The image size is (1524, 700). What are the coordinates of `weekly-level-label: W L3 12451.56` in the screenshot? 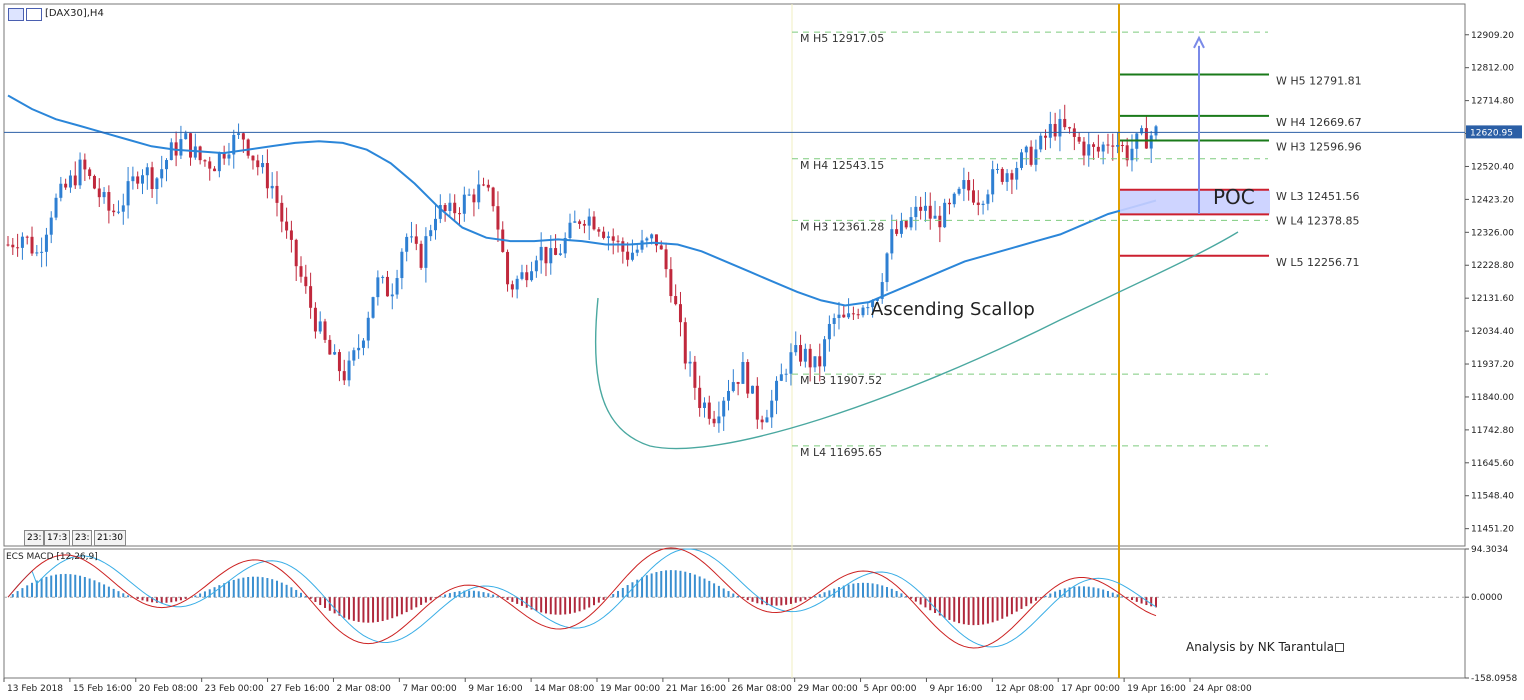 It's located at (1317, 196).